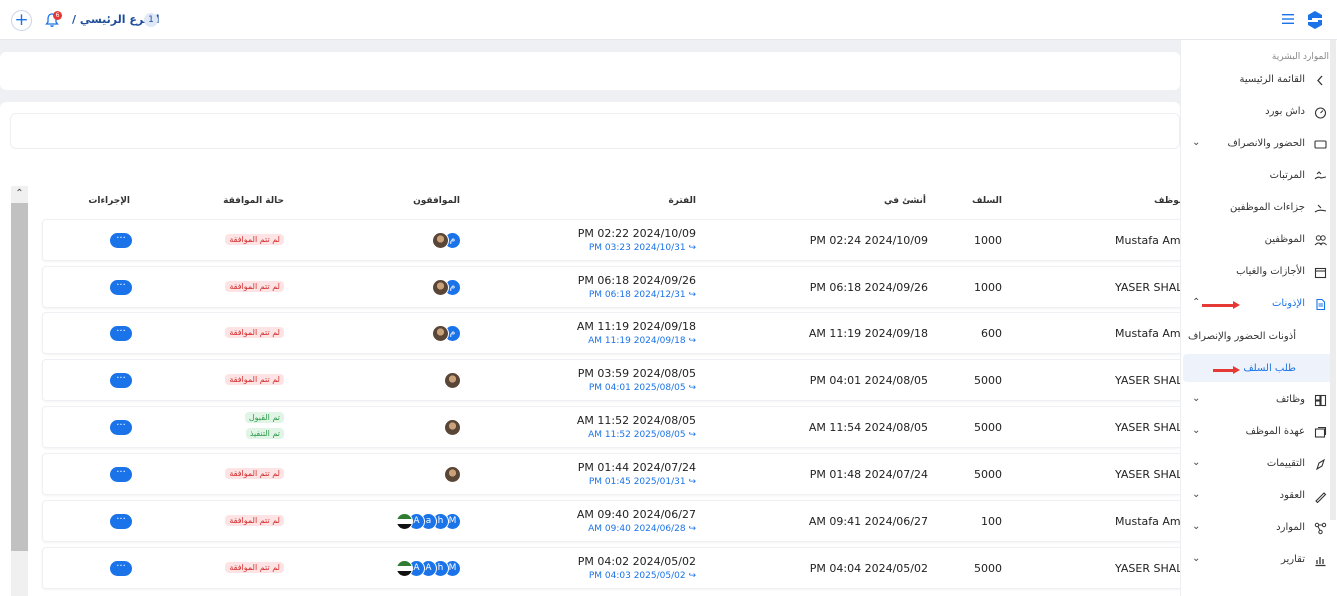  What do you see at coordinates (1333, 280) in the screenshot?
I see `sidebar-scrollbar` at bounding box center [1333, 280].